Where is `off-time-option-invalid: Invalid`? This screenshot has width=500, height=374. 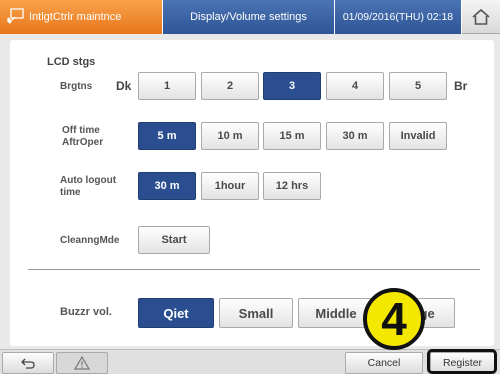
off-time-option-invalid: Invalid is located at coordinates (418, 136).